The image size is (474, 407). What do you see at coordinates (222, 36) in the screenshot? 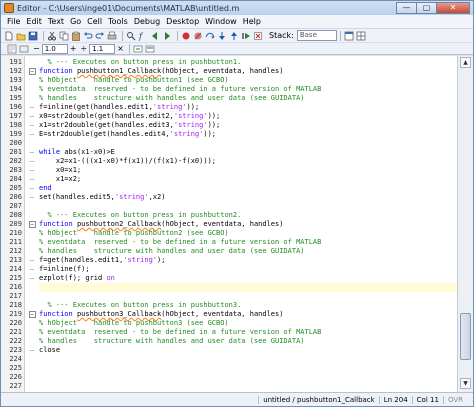
I see `step-in-icon` at bounding box center [222, 36].